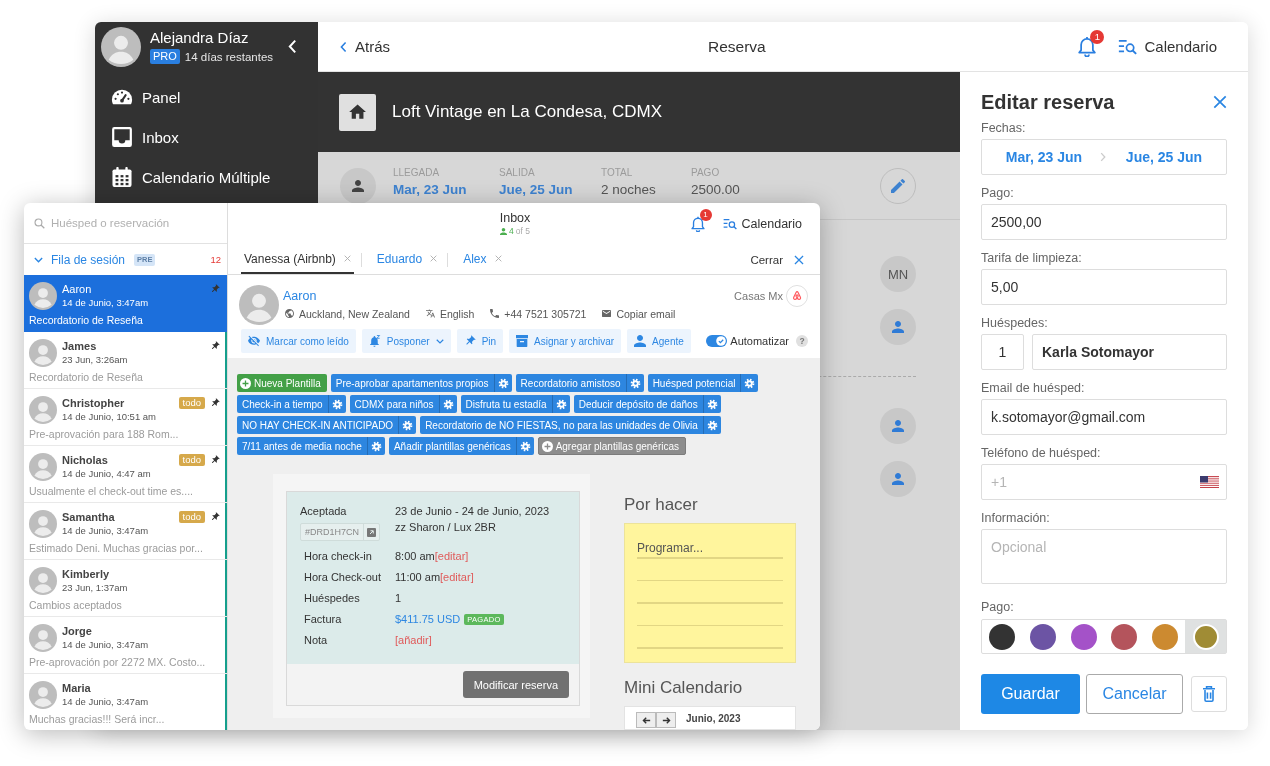 The width and height of the screenshot is (1270, 766). Describe the element at coordinates (95, 360) in the screenshot. I see `message-time: 23 Jun, 3:26am` at that location.